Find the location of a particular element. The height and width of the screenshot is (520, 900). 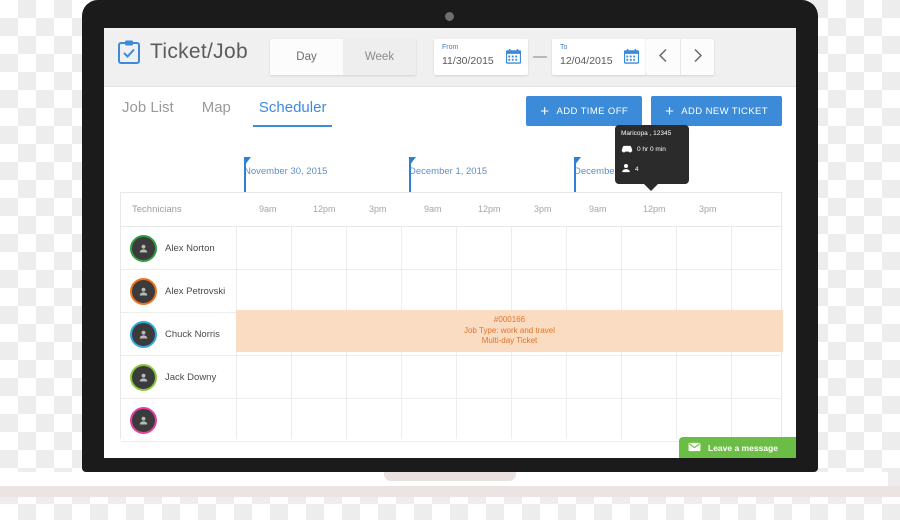

tab-scheduler: Scheduler is located at coordinates (292, 110).